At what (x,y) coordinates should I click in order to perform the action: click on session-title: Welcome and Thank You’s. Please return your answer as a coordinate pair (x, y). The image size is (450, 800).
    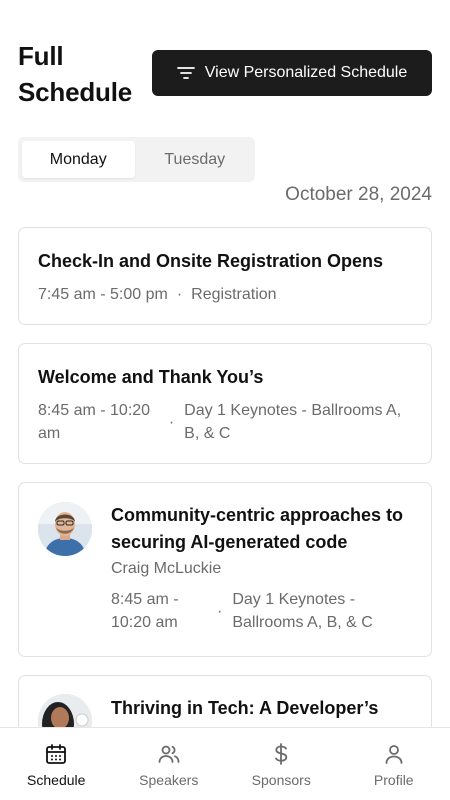
    Looking at the image, I should click on (151, 377).